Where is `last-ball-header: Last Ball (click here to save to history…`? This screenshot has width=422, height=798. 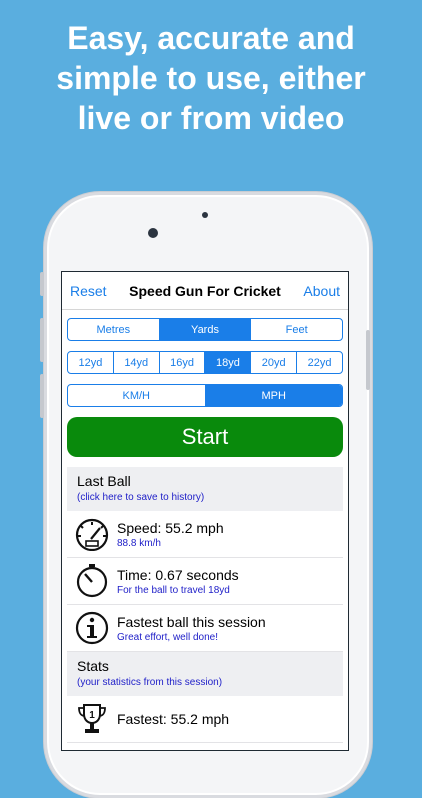
last-ball-header: Last Ball (click here to save to history… is located at coordinates (205, 489).